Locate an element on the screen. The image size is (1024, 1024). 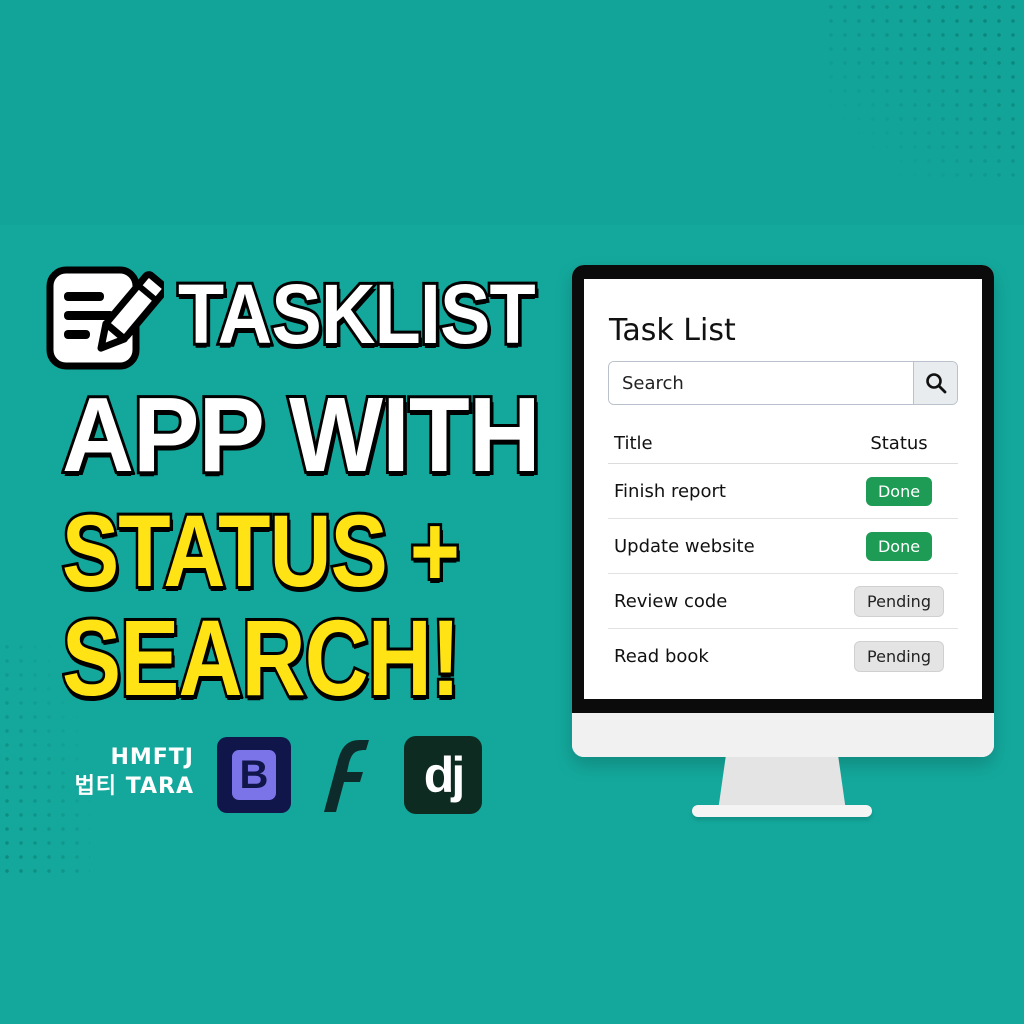
search-group is located at coordinates (783, 383).